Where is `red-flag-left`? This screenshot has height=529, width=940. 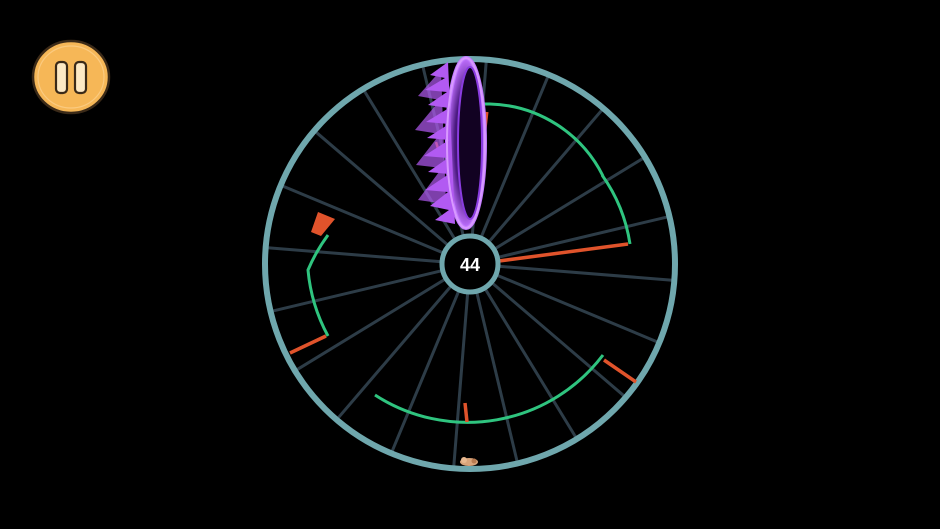 red-flag-left is located at coordinates (323, 224).